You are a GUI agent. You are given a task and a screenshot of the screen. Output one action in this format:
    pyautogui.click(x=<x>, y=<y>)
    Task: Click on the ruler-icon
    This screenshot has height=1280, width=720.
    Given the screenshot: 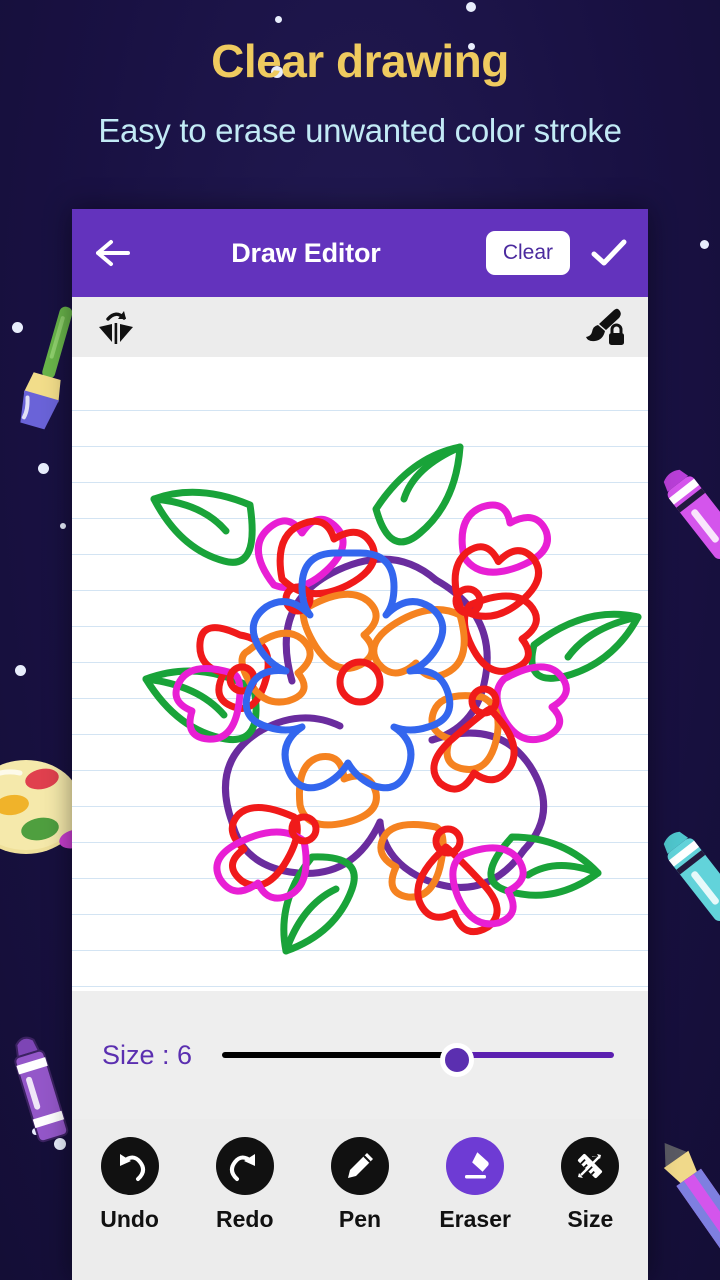 What is the action you would take?
    pyautogui.click(x=590, y=1166)
    